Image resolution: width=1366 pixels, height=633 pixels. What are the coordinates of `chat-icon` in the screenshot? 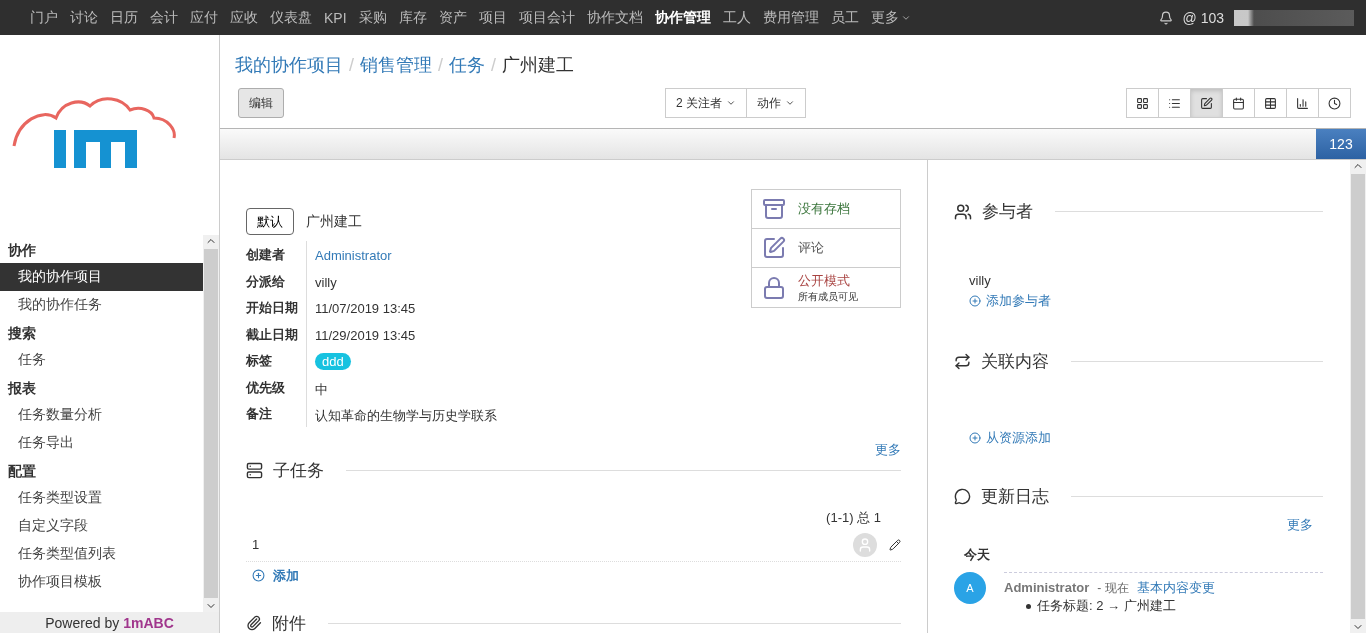 It's located at (962, 496).